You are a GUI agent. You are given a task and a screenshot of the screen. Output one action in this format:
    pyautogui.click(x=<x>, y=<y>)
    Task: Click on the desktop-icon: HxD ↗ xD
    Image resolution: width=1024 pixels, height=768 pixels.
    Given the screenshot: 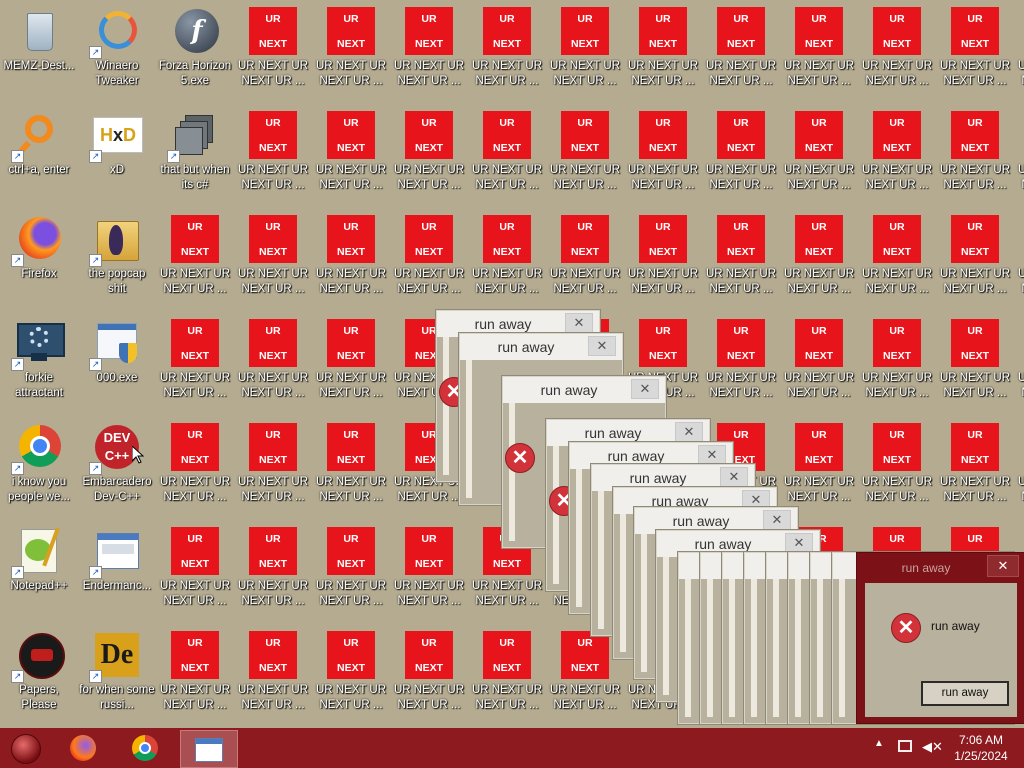 What is the action you would take?
    pyautogui.click(x=117, y=154)
    